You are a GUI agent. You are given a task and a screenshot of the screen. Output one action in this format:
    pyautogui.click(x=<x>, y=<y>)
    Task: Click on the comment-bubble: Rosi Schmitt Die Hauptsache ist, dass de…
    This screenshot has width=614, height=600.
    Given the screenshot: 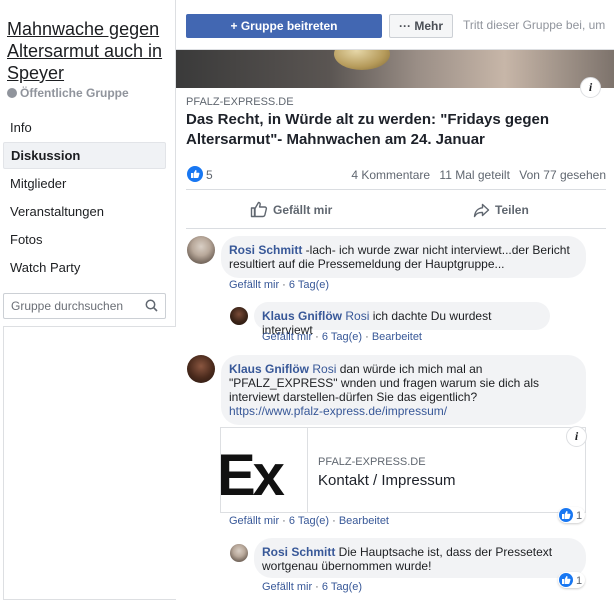 What is the action you would take?
    pyautogui.click(x=420, y=558)
    